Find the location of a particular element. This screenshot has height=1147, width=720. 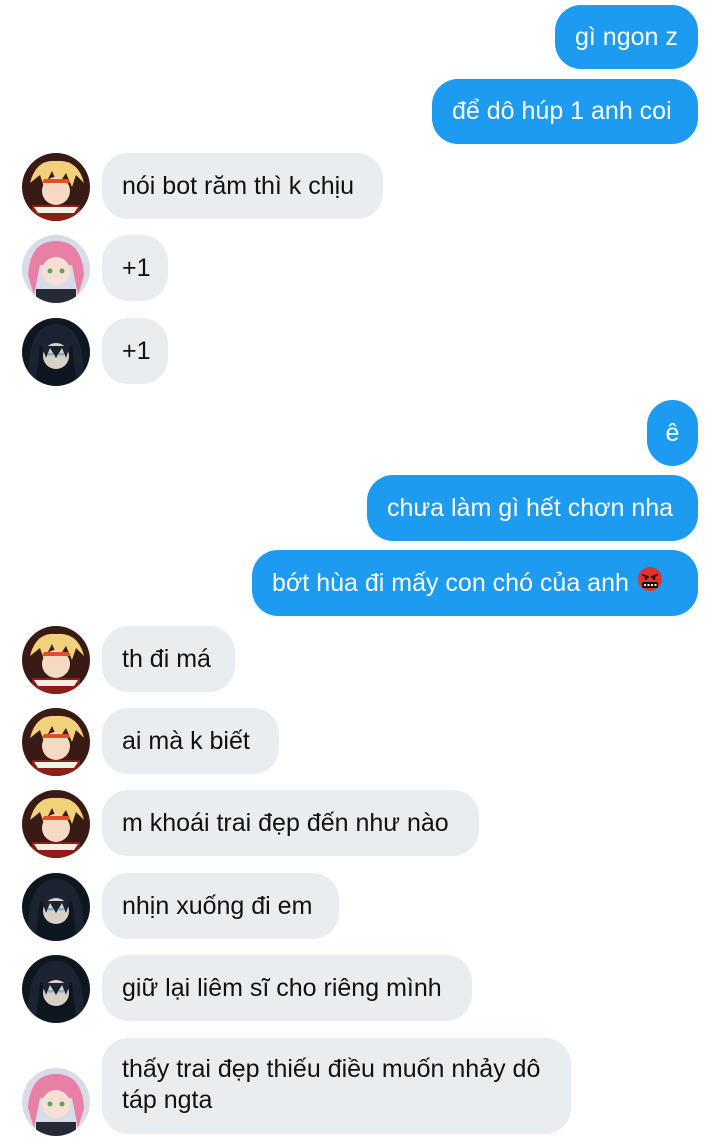

incoming-message: nhịn xuống đi em is located at coordinates (220, 906).